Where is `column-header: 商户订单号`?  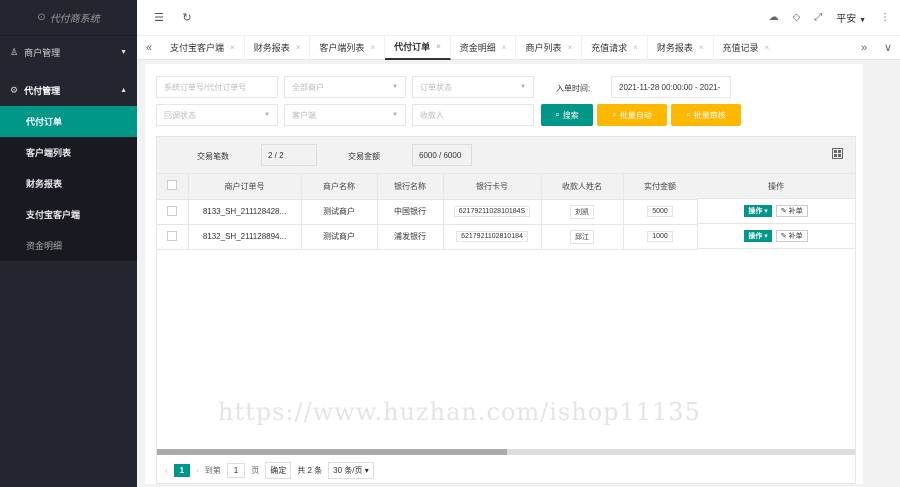
column-header: 商户订单号 is located at coordinates (245, 187).